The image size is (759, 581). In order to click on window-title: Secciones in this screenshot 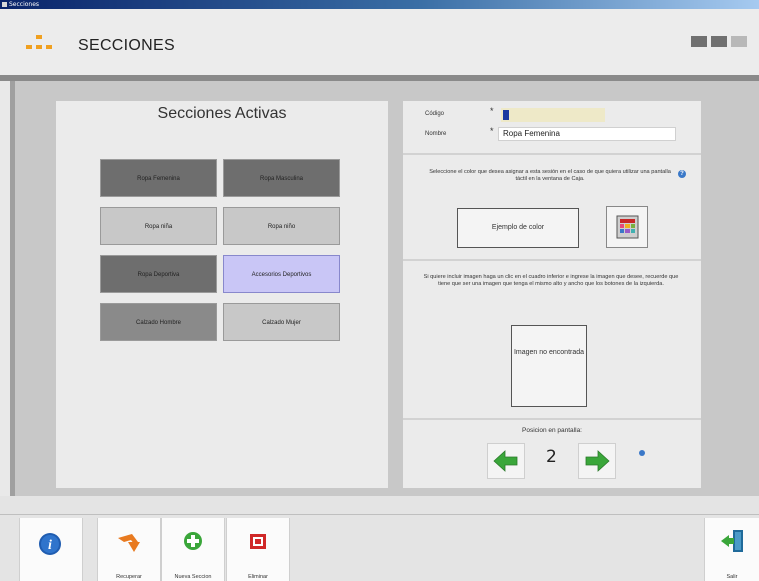, I will do `click(24, 4)`.